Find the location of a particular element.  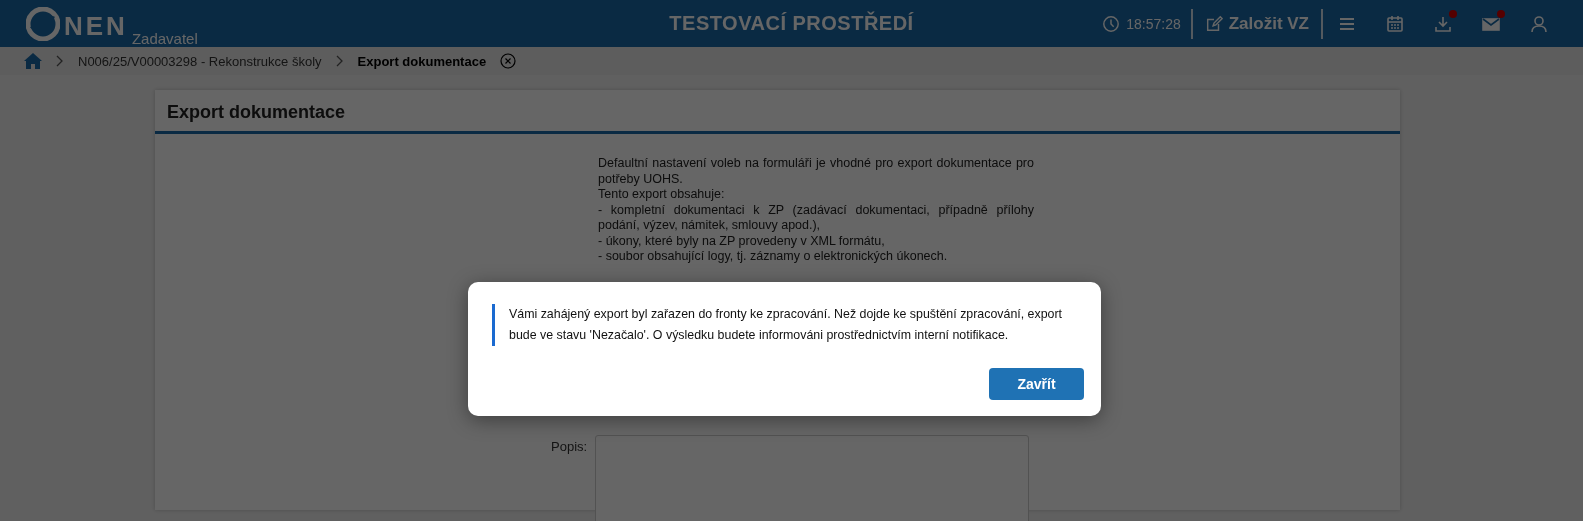

clock-icon is located at coordinates (1111, 23).